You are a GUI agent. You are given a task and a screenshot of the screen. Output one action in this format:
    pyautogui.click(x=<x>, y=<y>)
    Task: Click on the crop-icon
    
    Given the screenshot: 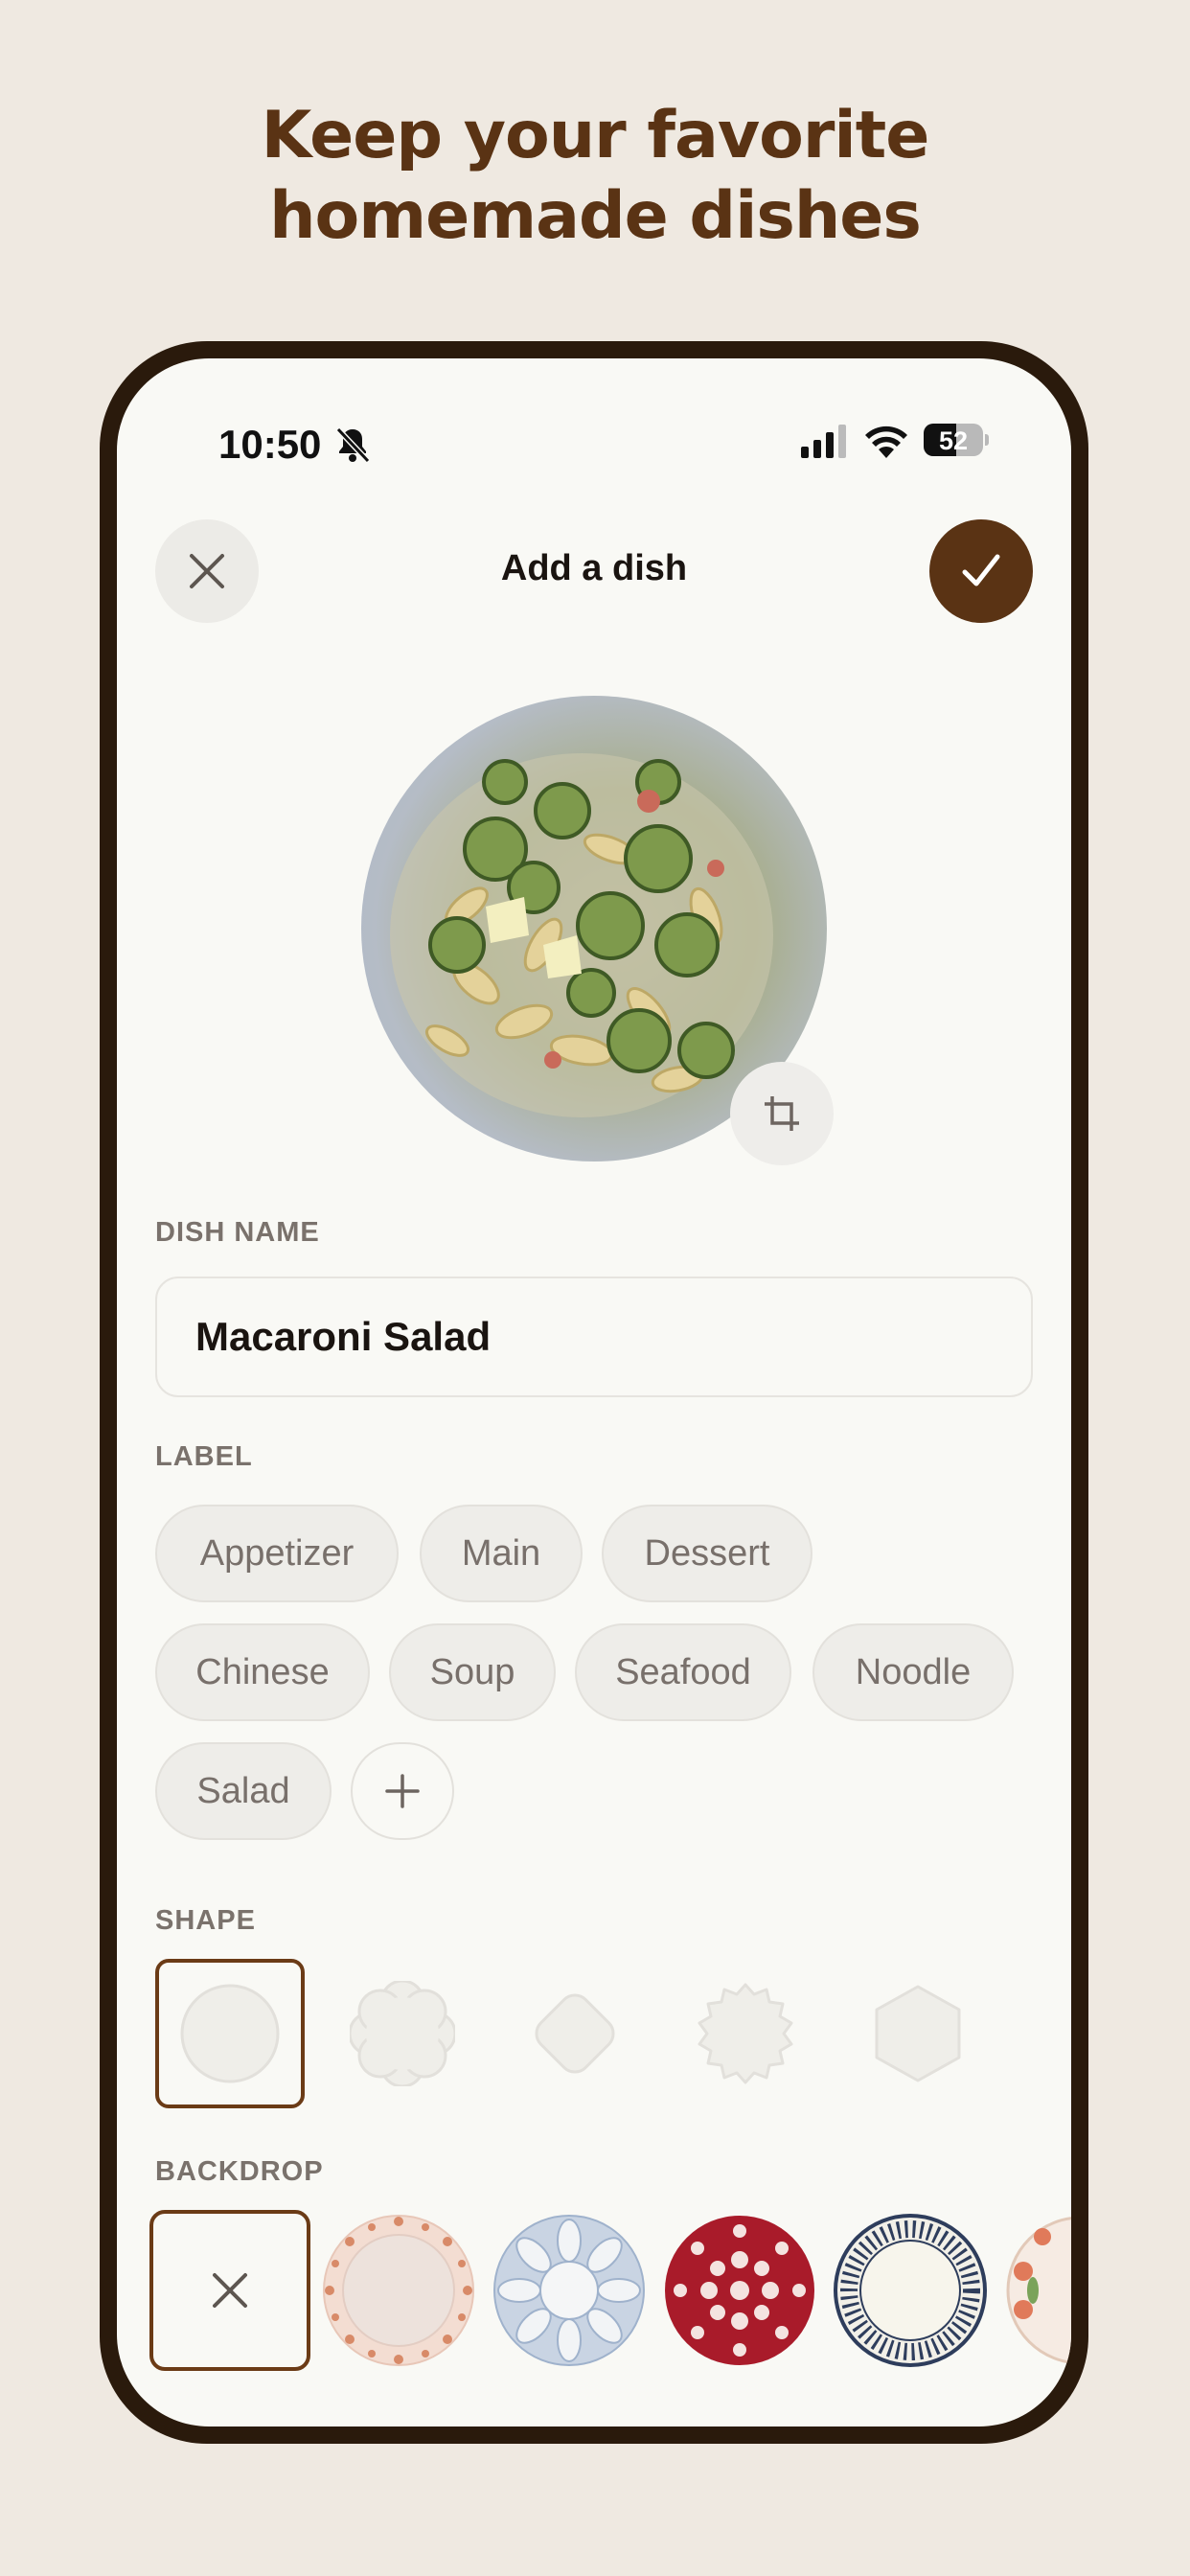 What is the action you would take?
    pyautogui.click(x=782, y=1113)
    